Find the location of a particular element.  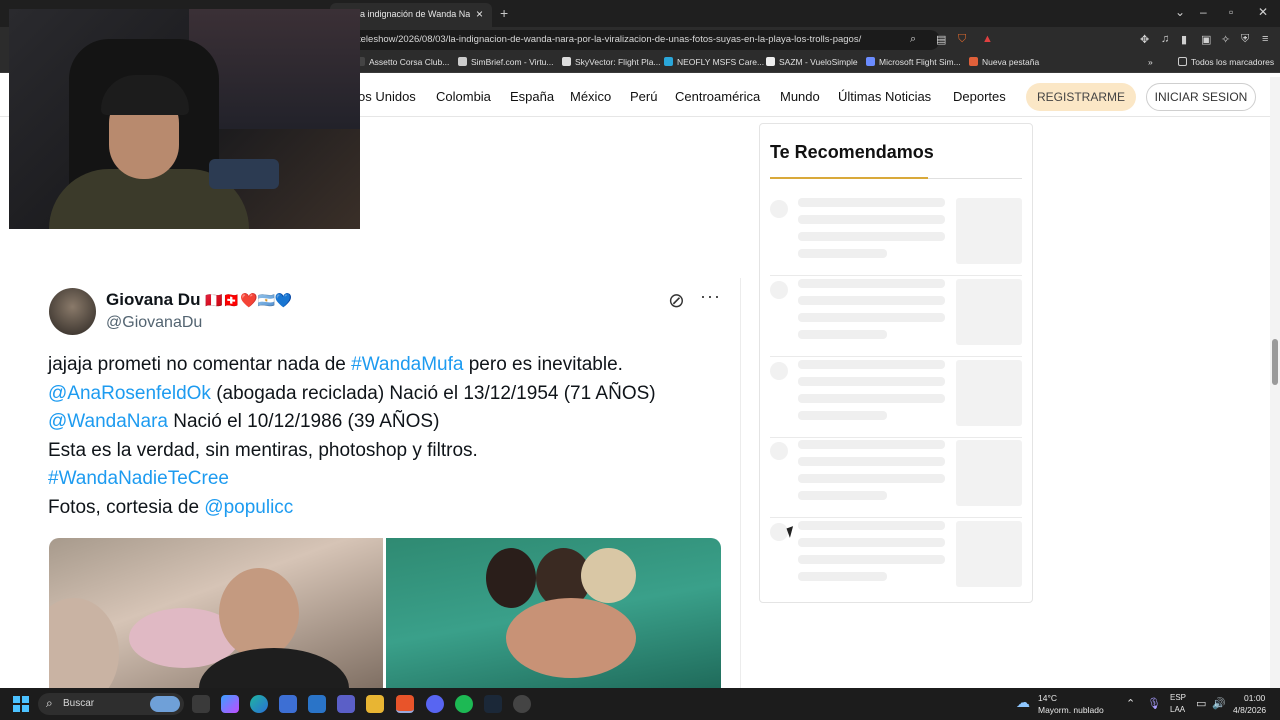

tray-overflow-chevron-icon: ⌃ is located at coordinates (1130, 703).